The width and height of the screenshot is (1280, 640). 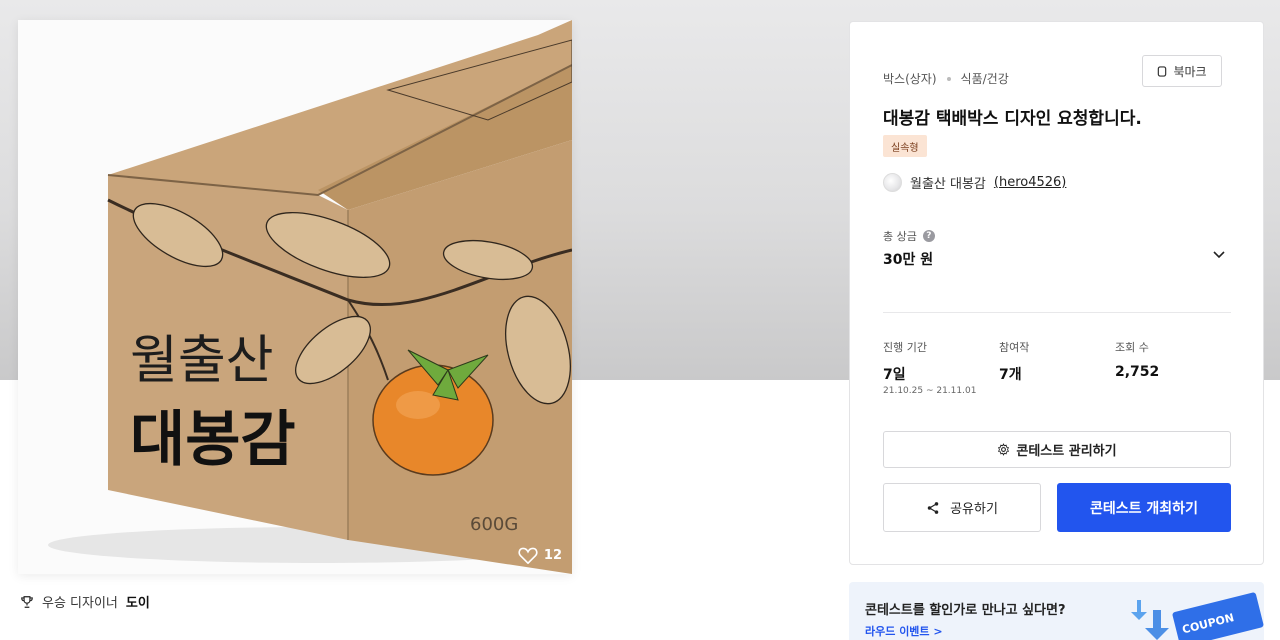 I want to click on share-icon, so click(x=933, y=507).